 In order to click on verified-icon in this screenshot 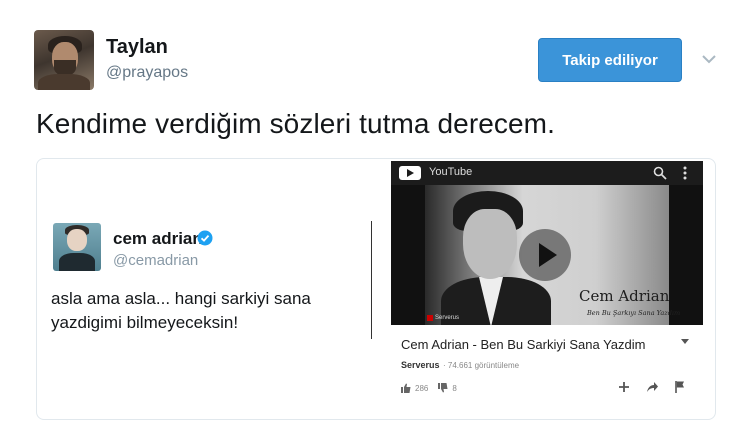, I will do `click(205, 238)`.